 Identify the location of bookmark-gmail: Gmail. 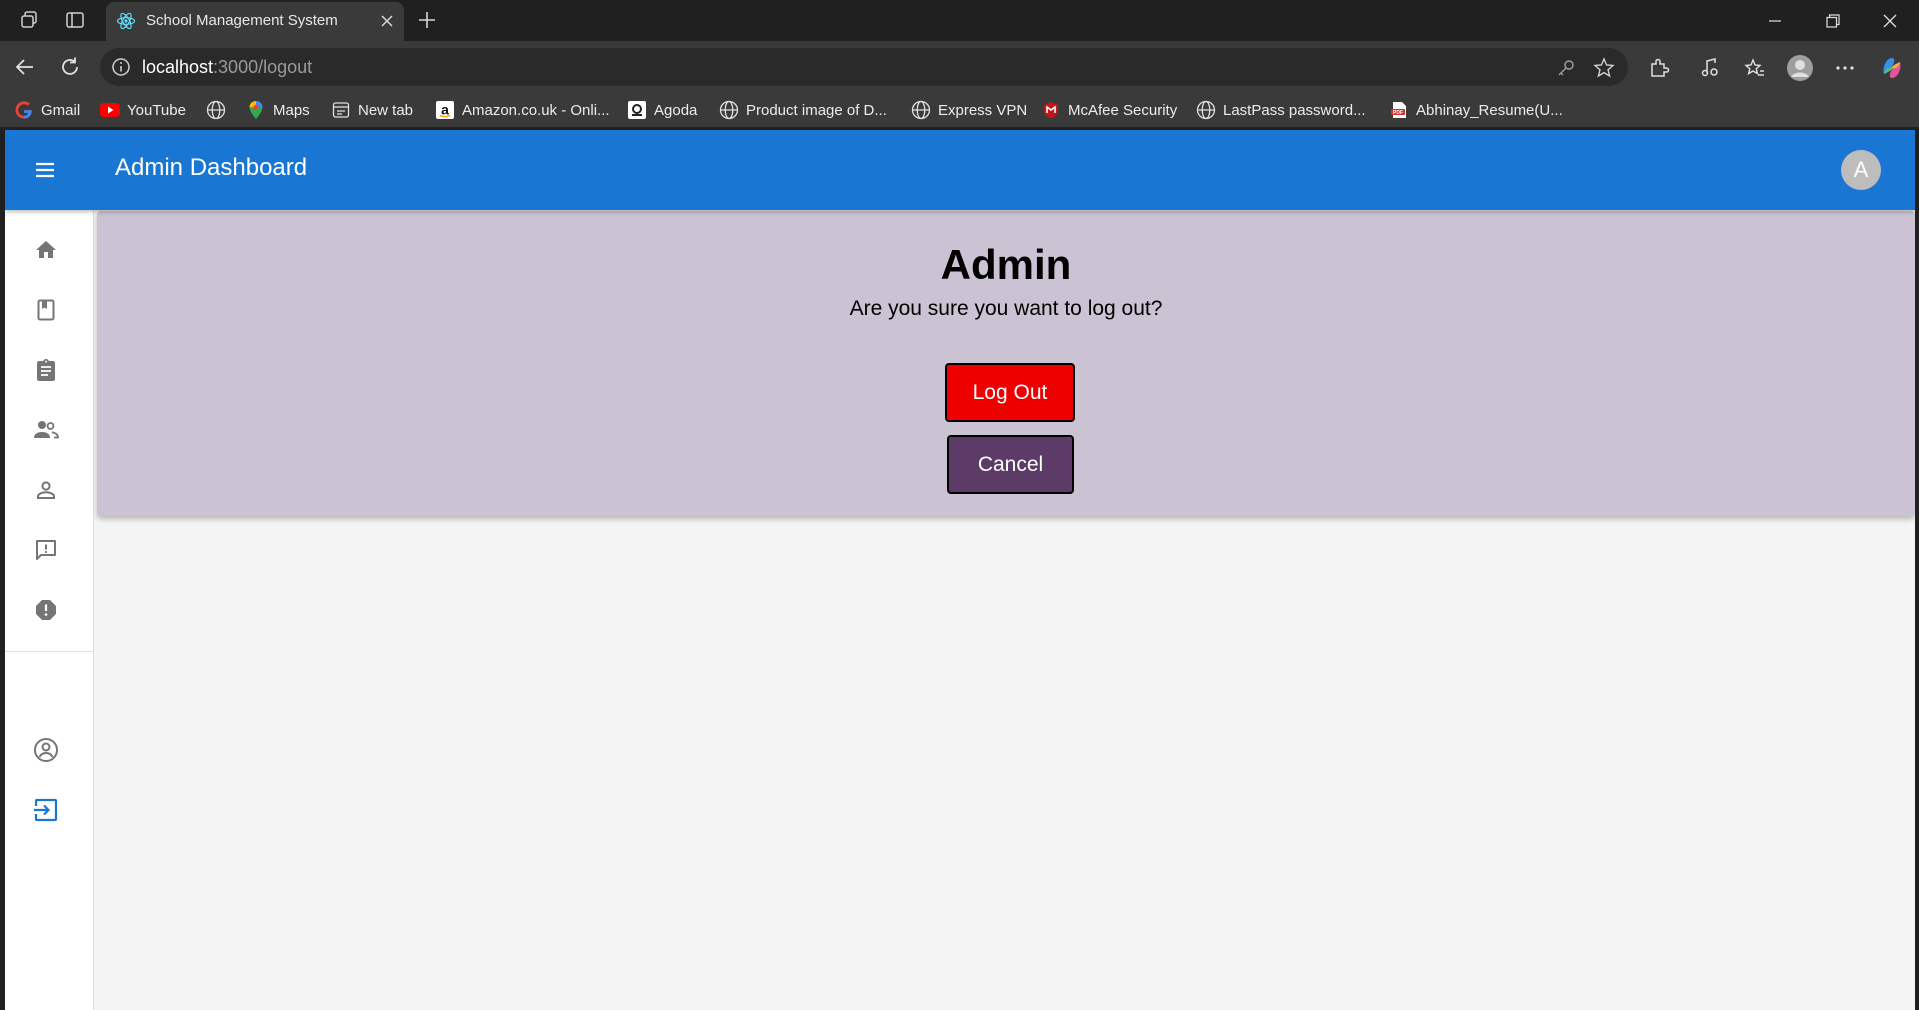
(47, 110).